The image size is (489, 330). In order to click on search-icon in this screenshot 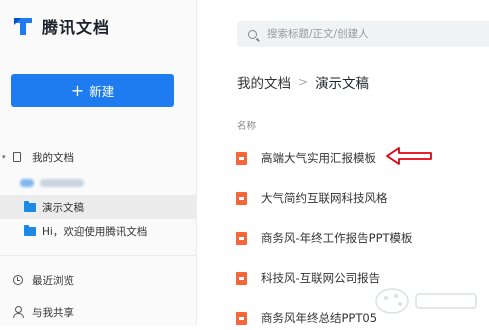, I will do `click(252, 34)`.